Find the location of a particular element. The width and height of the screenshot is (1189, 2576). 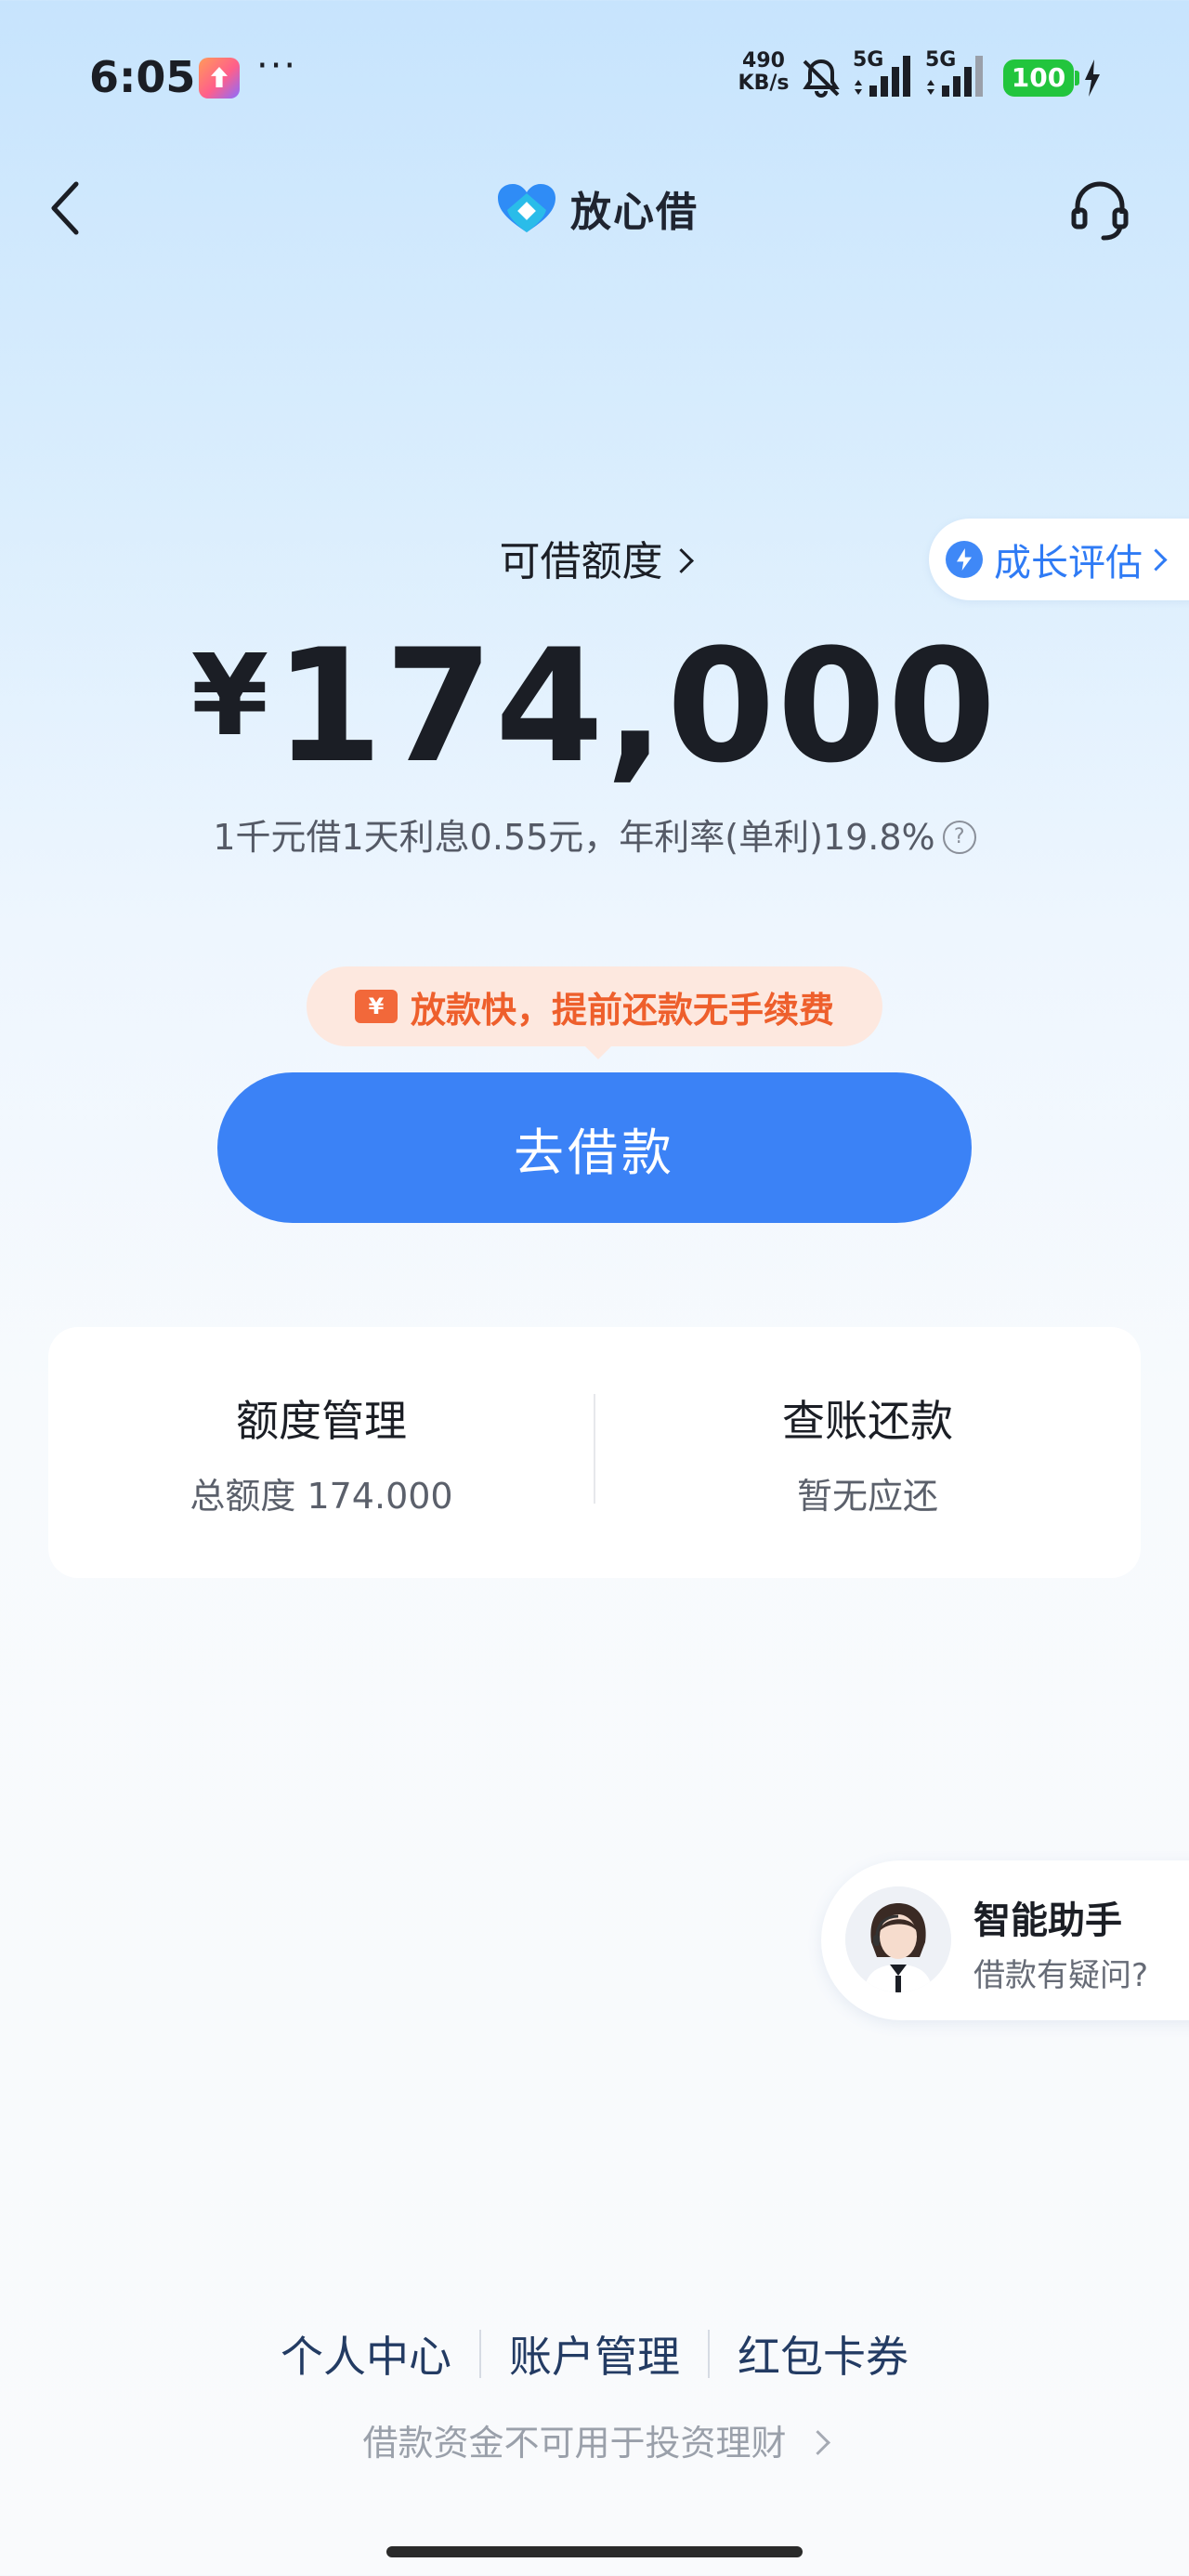

growth-assessment-label: 成长评估 is located at coordinates (1068, 563).